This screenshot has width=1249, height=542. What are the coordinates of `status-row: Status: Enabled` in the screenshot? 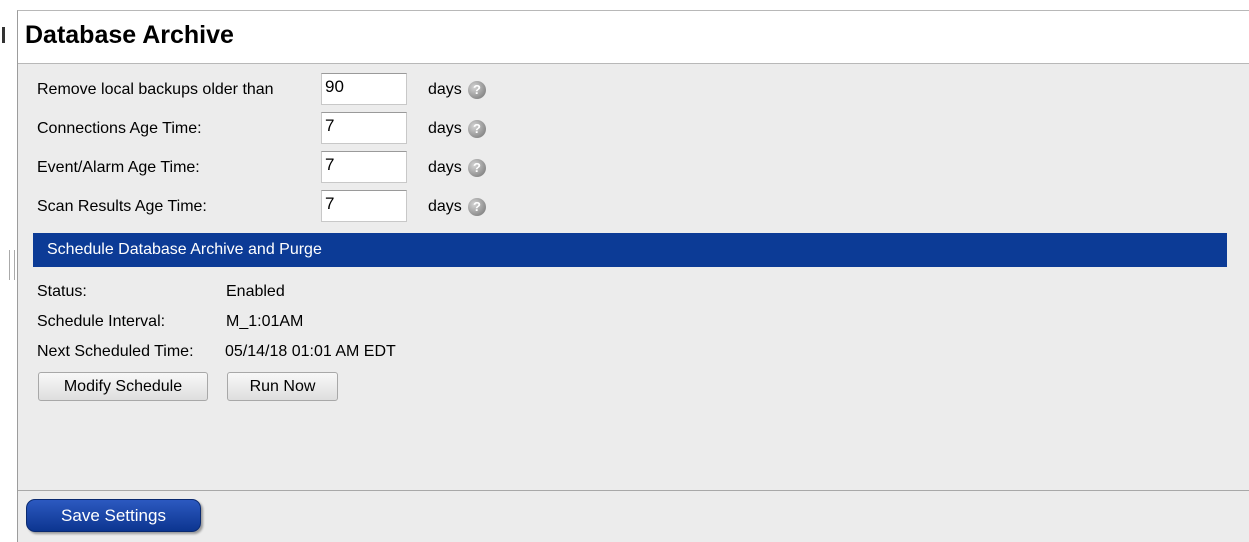 It's located at (161, 292).